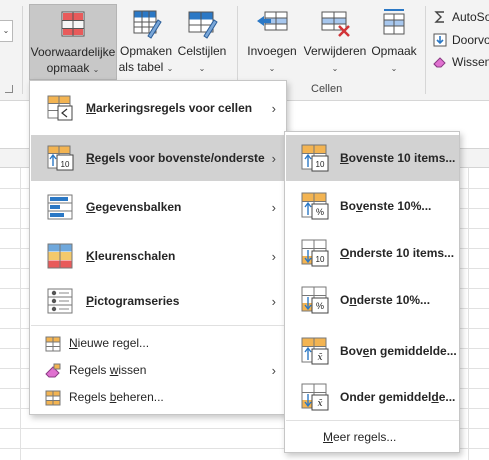  Describe the element at coordinates (394, 42) in the screenshot. I see `format-cells-button: Opmaak ⌄` at that location.